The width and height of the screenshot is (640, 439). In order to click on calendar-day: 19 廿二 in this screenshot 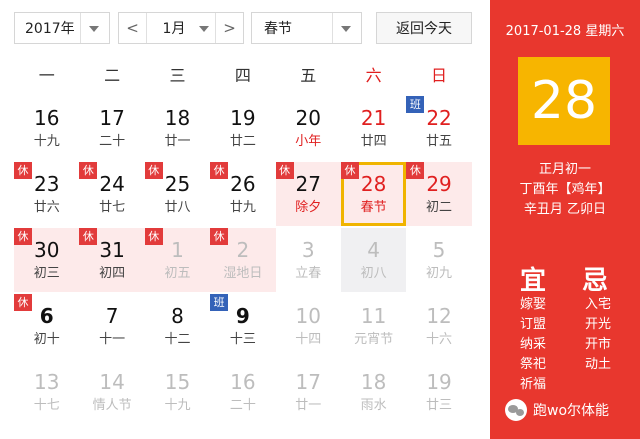, I will do `click(242, 128)`.